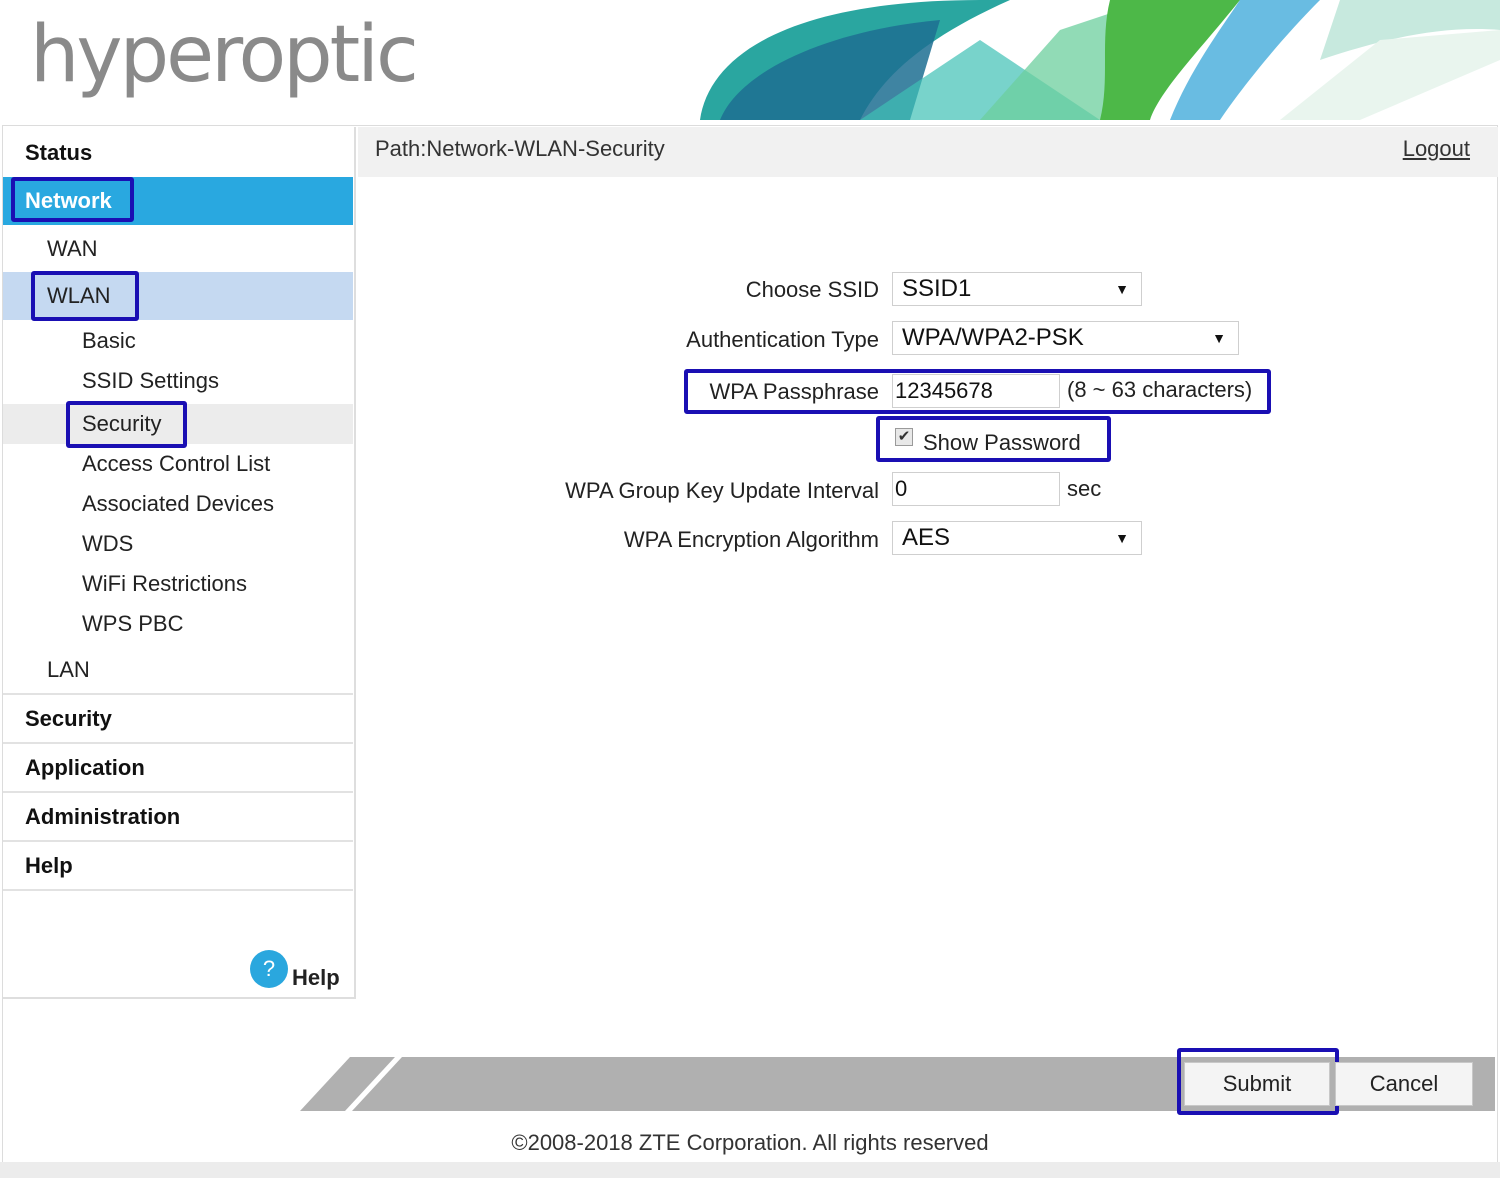 This screenshot has height=1178, width=1500. Describe the element at coordinates (178, 890) in the screenshot. I see `nav-divider` at that location.